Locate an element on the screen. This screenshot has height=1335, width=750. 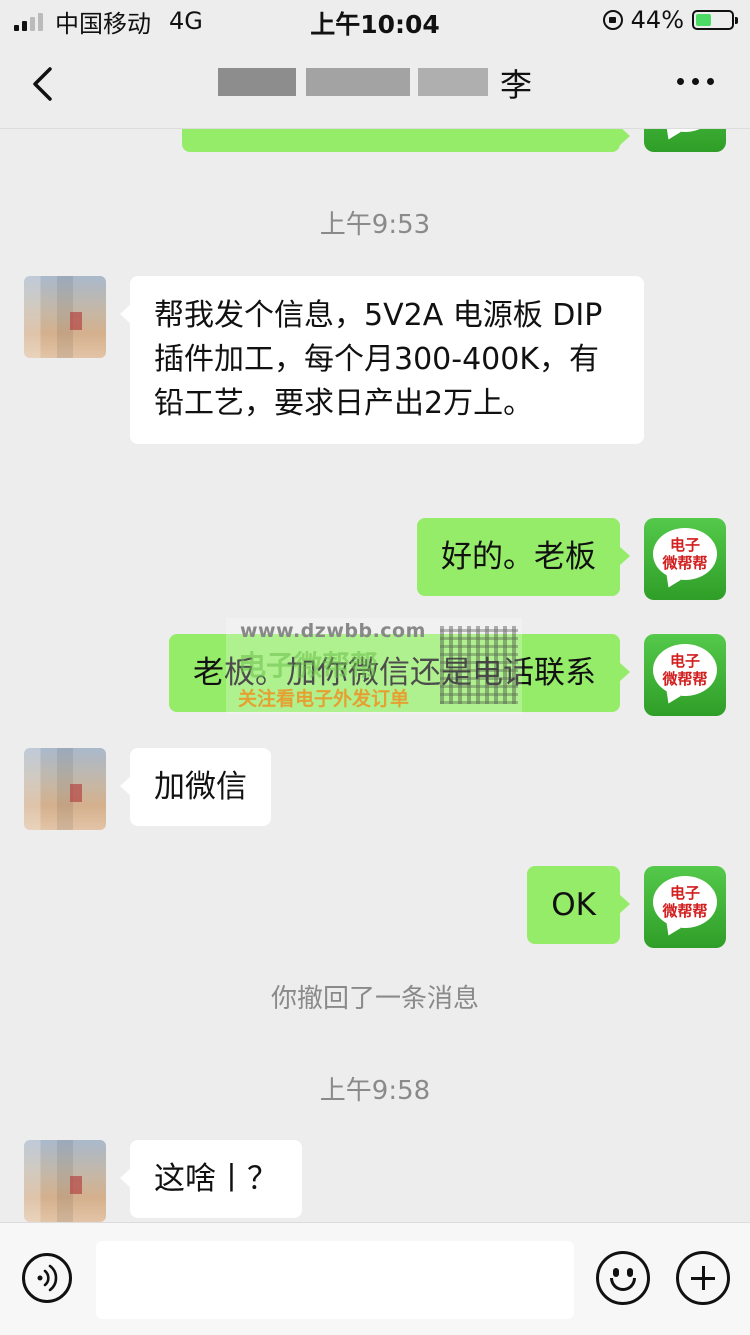
rotation-lock-icon is located at coordinates (612, 20).